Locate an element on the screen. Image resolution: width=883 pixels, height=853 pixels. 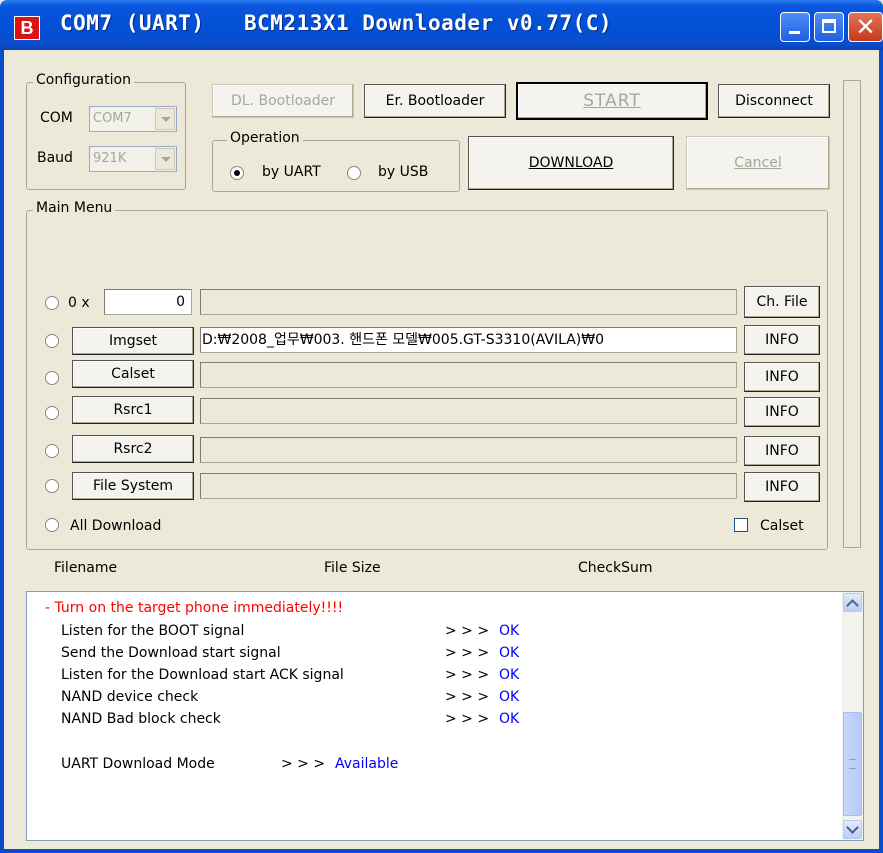
baud-select-value: 921K is located at coordinates (110, 158).